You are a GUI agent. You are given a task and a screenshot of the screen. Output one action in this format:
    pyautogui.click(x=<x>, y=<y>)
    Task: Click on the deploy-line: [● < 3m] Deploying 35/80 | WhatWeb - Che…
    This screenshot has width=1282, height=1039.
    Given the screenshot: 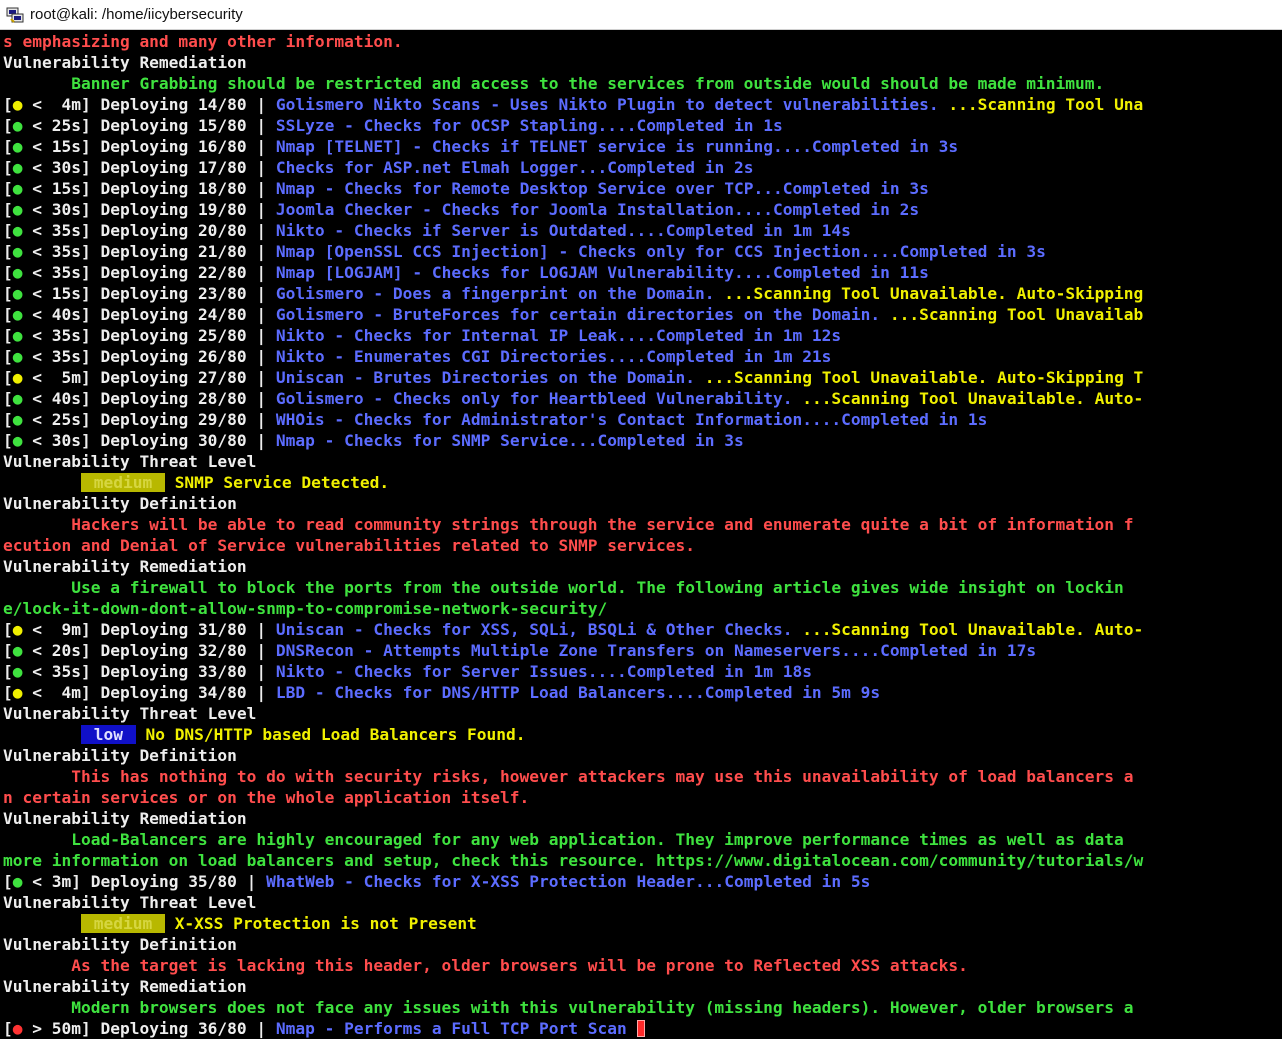 What is the action you would take?
    pyautogui.click(x=642, y=881)
    